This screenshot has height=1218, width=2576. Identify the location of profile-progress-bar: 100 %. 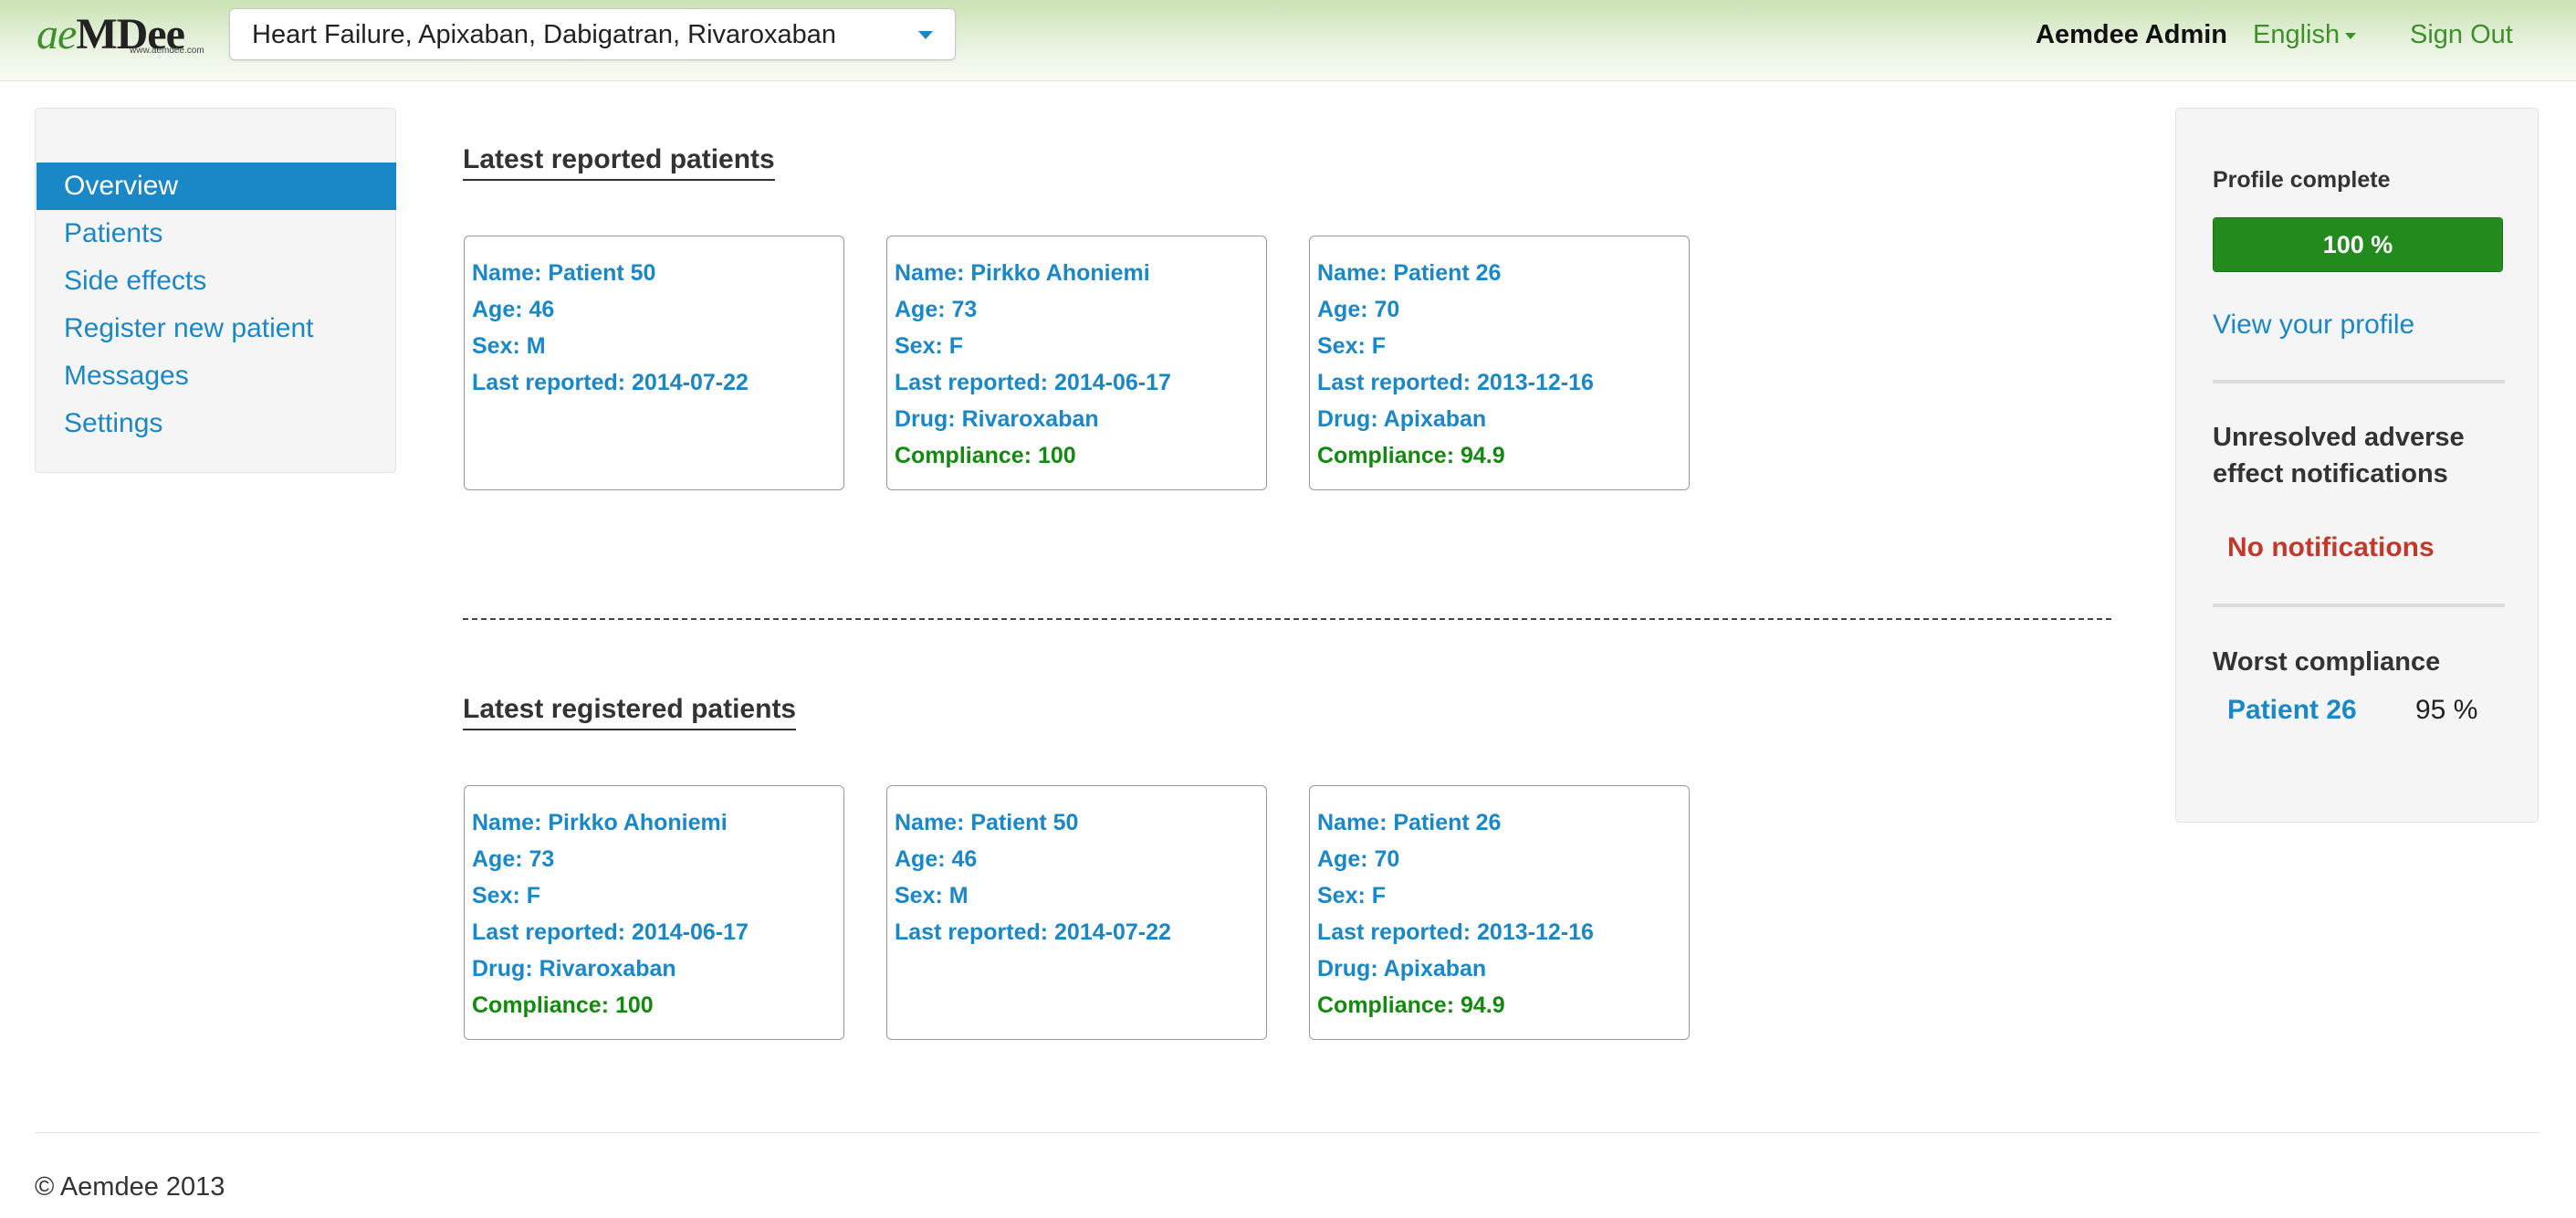
(2358, 245).